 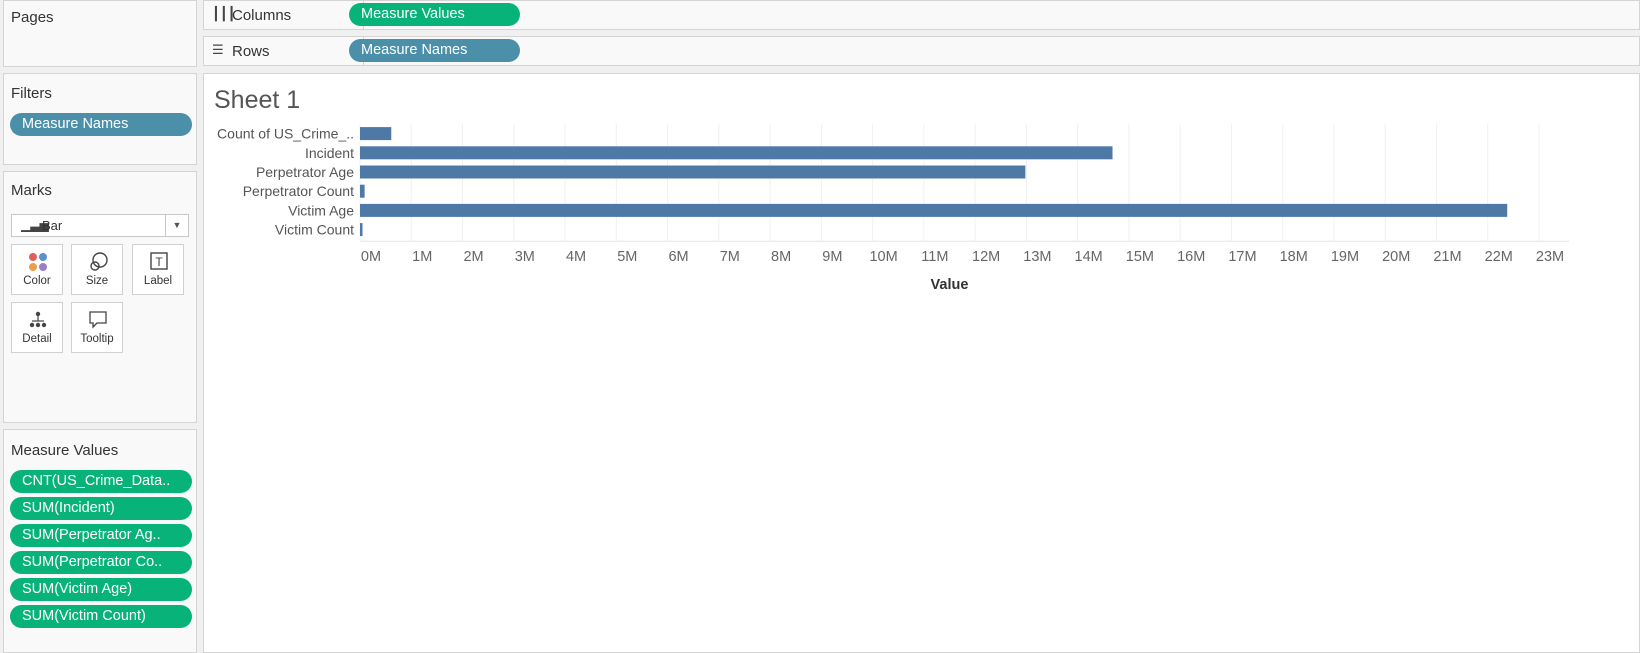 What do you see at coordinates (101, 481) in the screenshot?
I see `measure-value-pill: CNT(US_Crime_Data..` at bounding box center [101, 481].